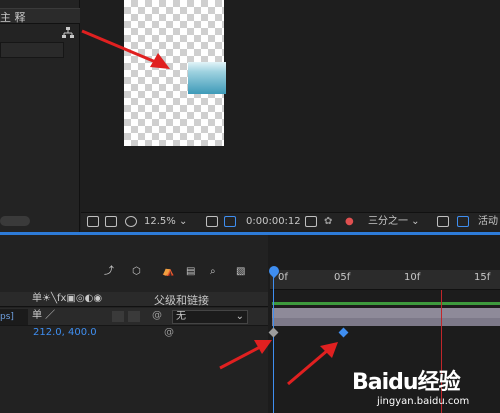 This screenshot has width=500, height=413. I want to click on 3d-icon: ⬡, so click(136, 272).